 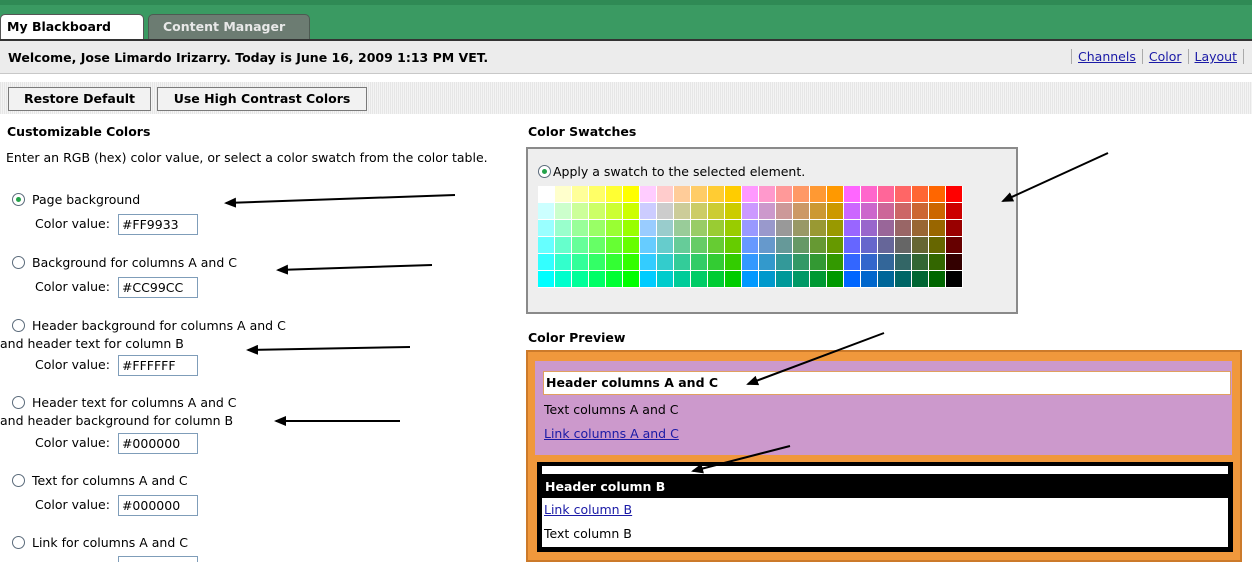 I want to click on radio-button, so click(x=18, y=402).